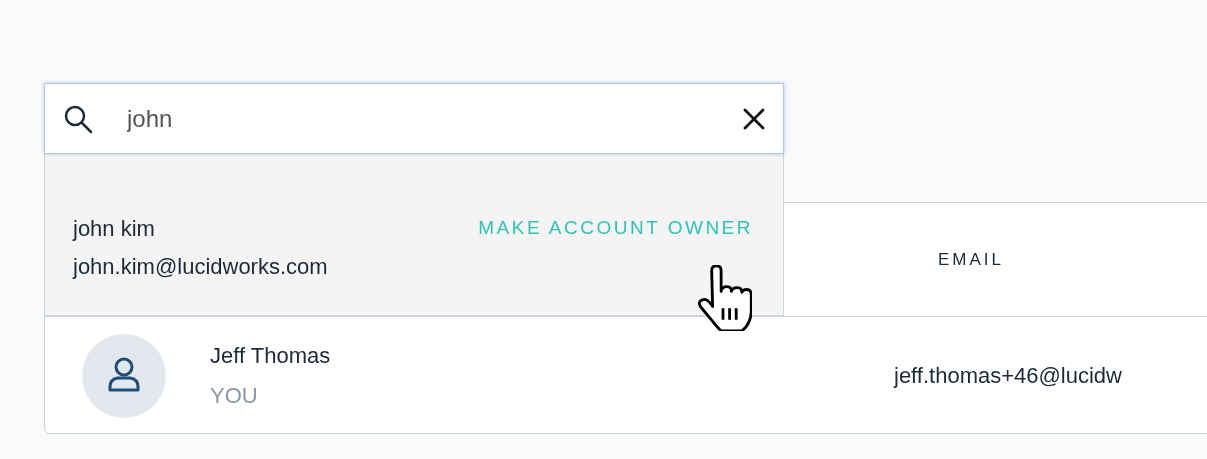 Image resolution: width=1207 pixels, height=459 pixels. Describe the element at coordinates (1008, 375) in the screenshot. I see `user-email: jeff.thomas+46@lucidw` at that location.